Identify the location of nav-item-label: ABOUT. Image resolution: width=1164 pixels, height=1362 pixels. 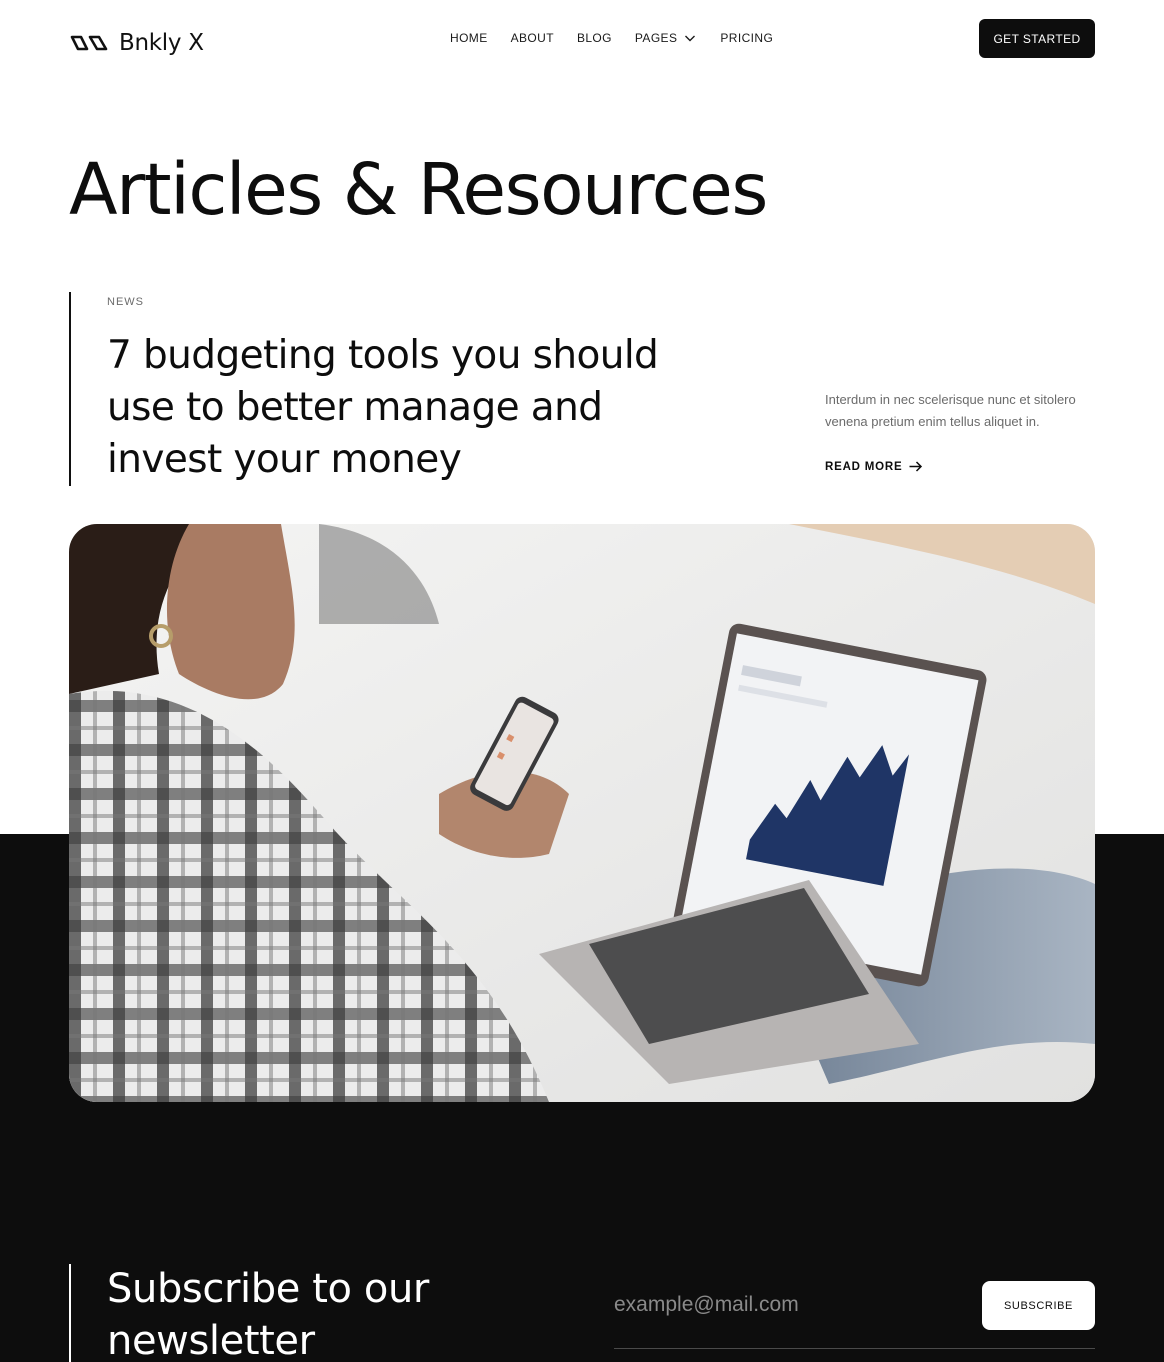
(532, 38).